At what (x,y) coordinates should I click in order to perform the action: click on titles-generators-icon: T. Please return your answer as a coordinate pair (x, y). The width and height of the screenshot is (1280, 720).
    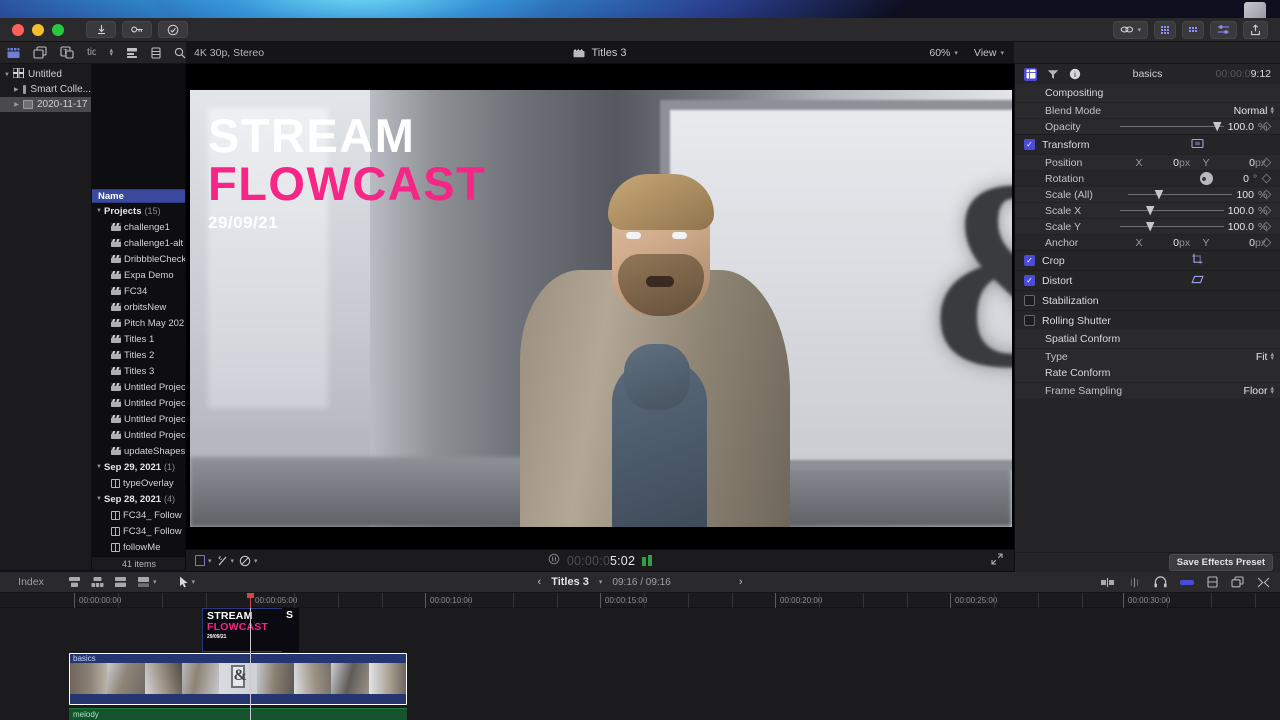
    Looking at the image, I should click on (67, 52).